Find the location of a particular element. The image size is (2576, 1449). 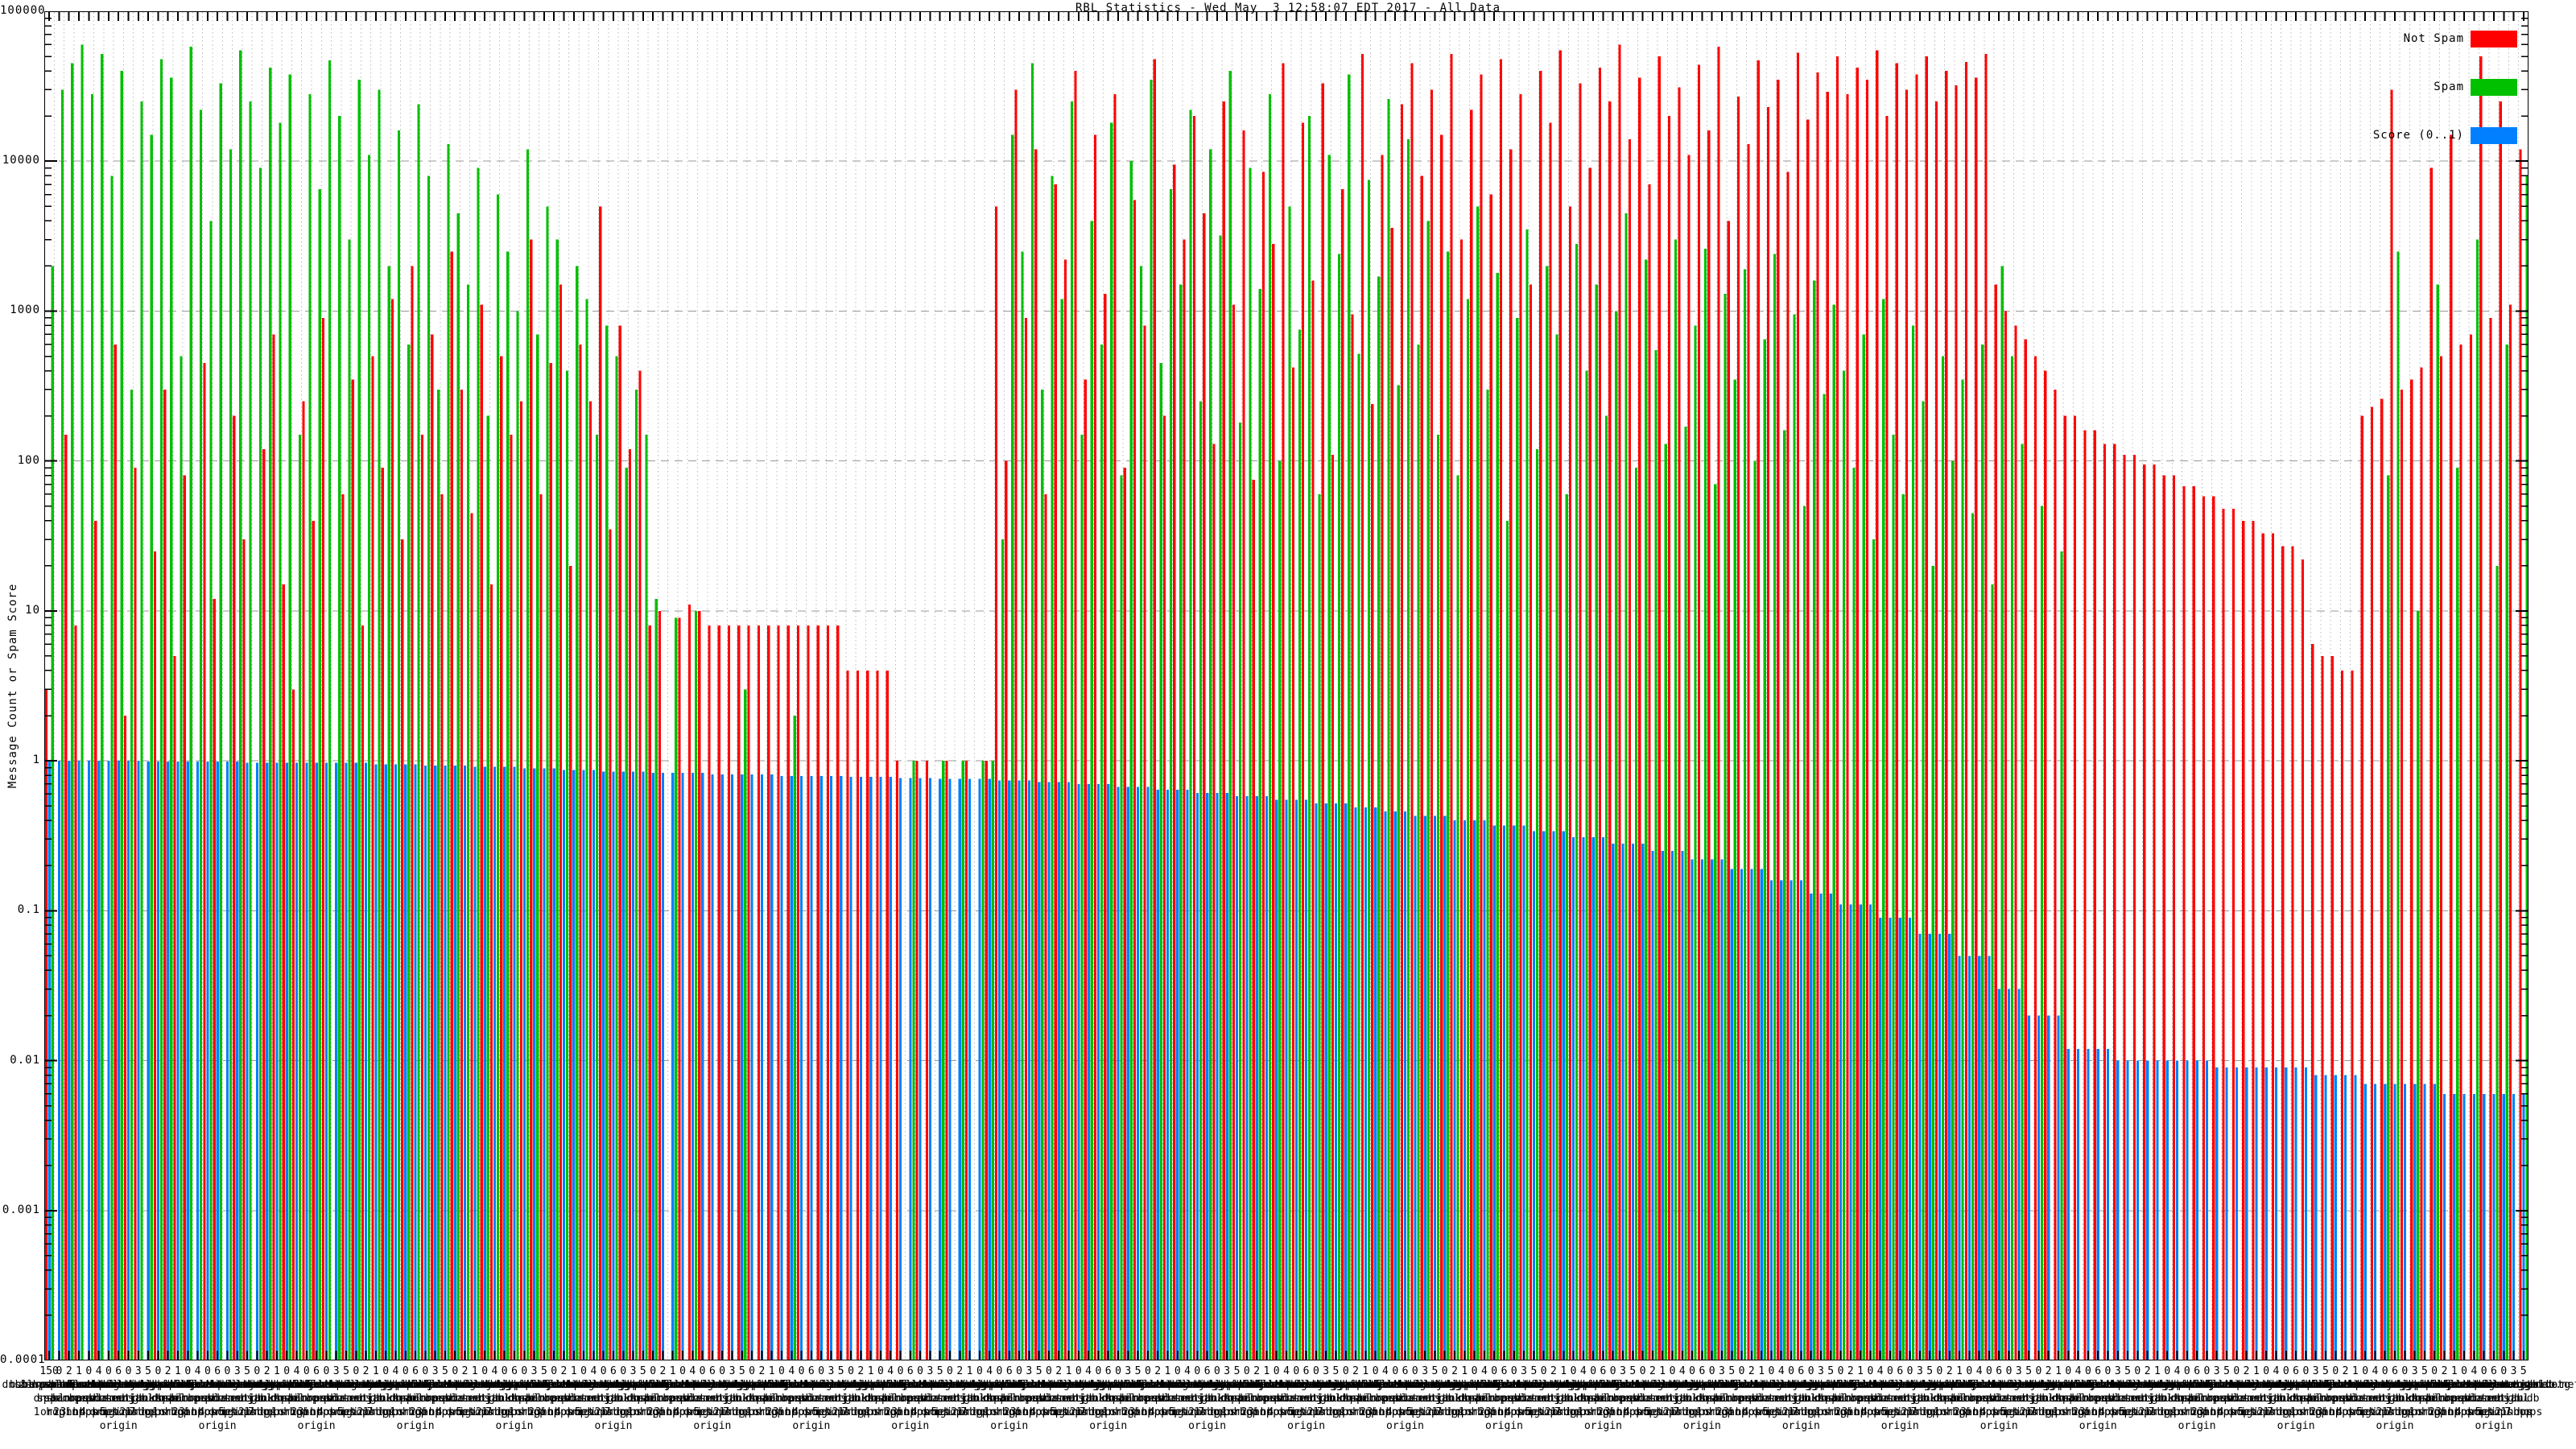

x-tick-rbl-label: spamhaus is located at coordinates (1613, 1399).